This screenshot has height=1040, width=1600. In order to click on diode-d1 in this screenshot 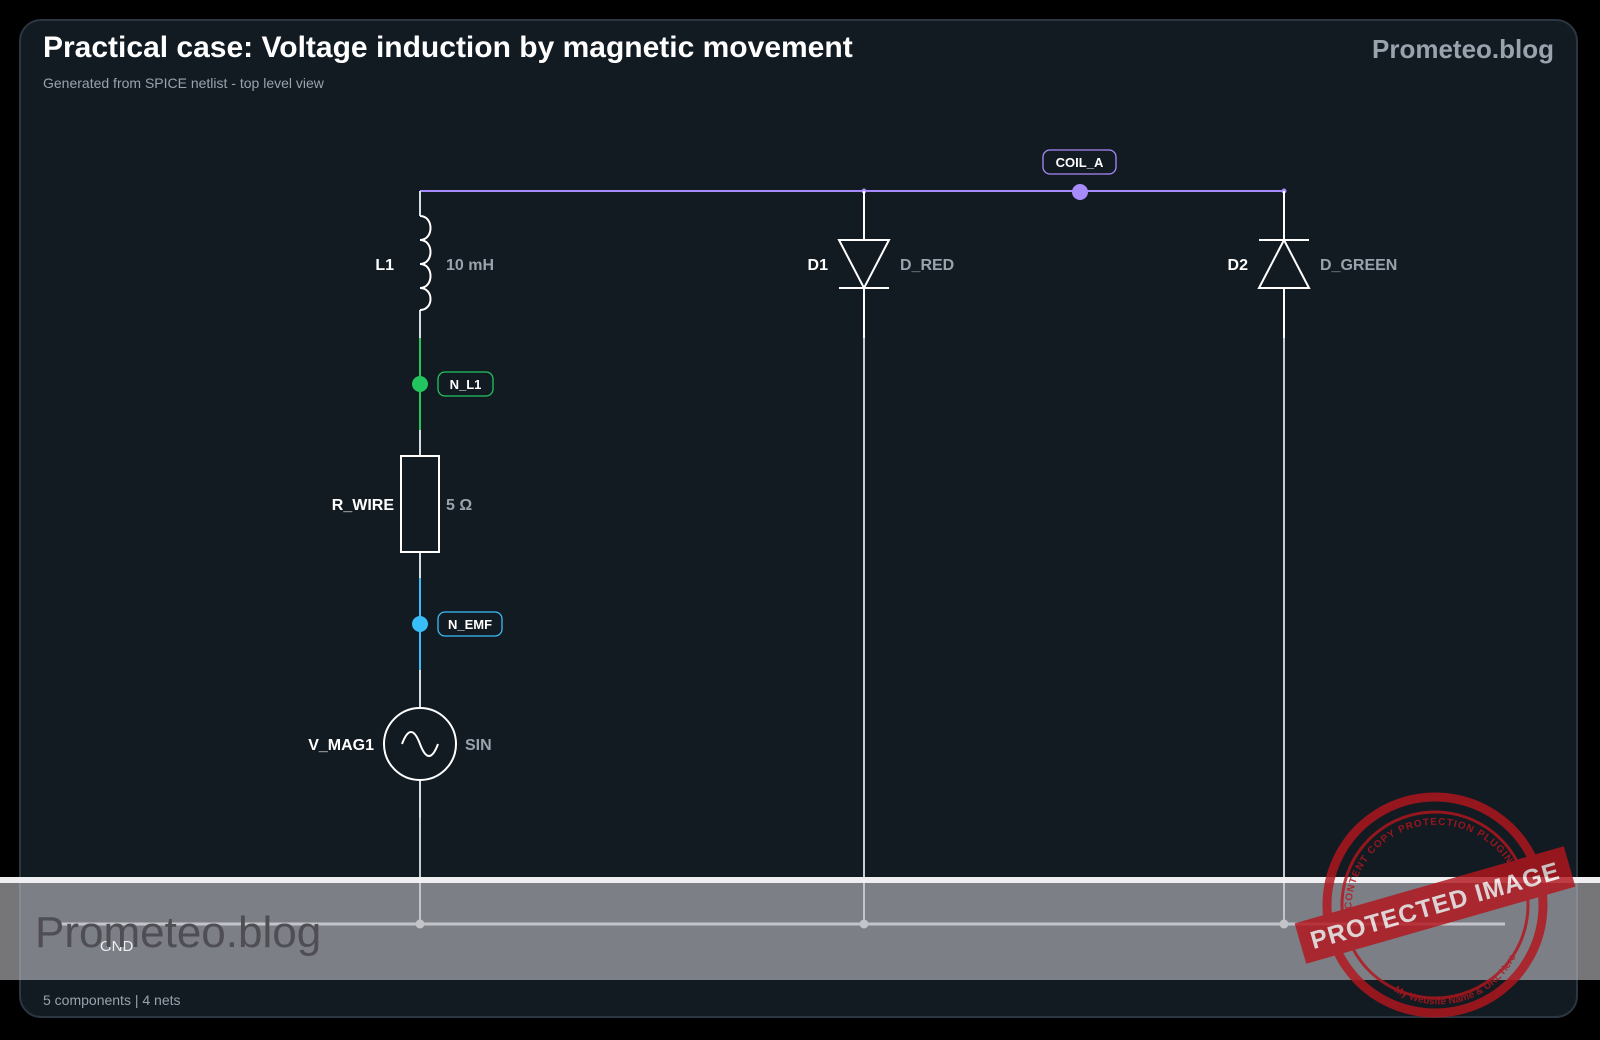, I will do `click(864, 264)`.